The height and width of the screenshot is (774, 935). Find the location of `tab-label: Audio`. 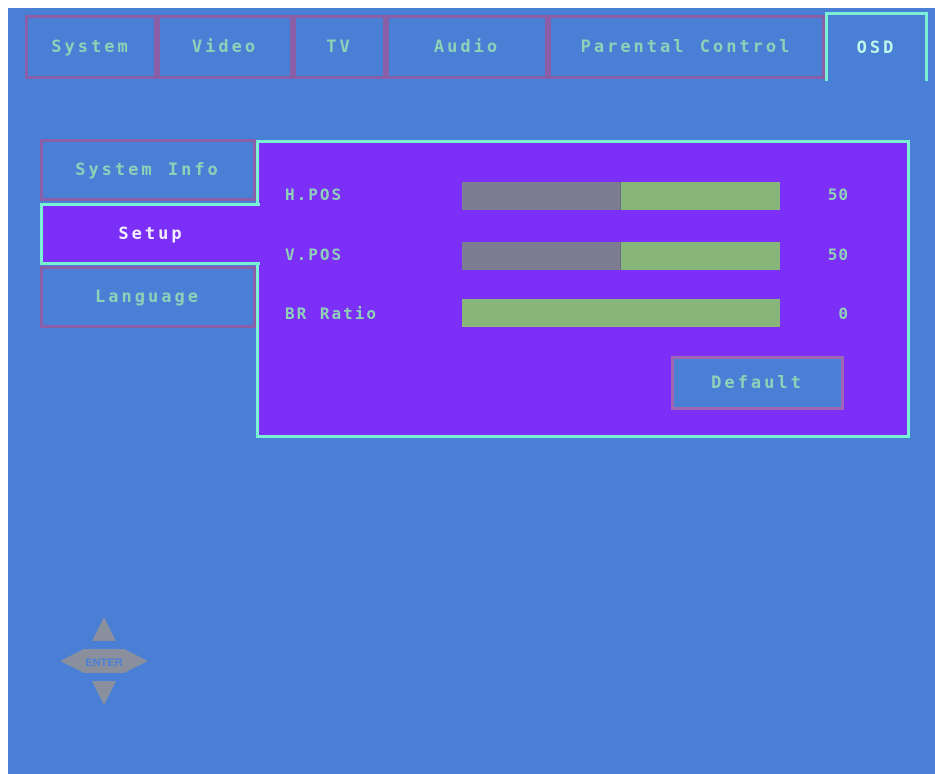

tab-label: Audio is located at coordinates (467, 47).